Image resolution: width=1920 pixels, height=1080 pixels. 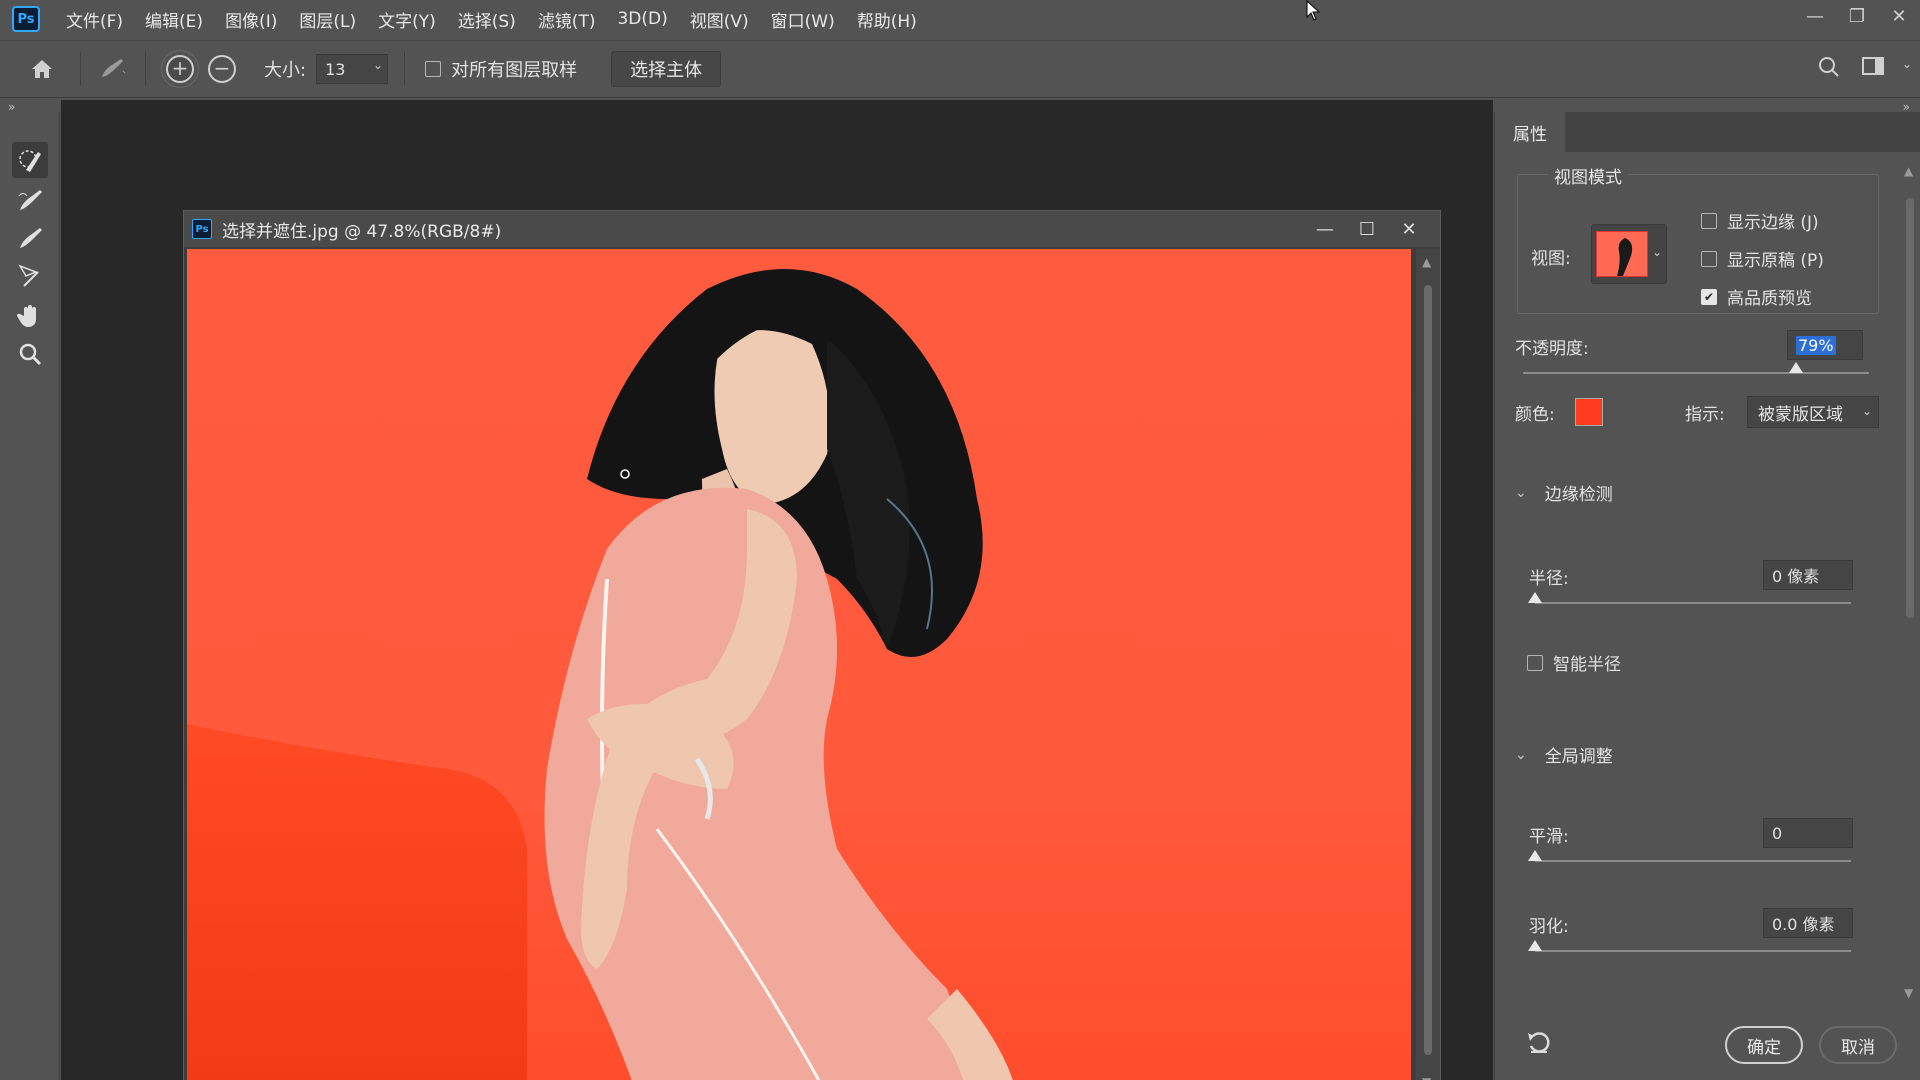 What do you see at coordinates (30, 316) in the screenshot?
I see `hand-tool-icon` at bounding box center [30, 316].